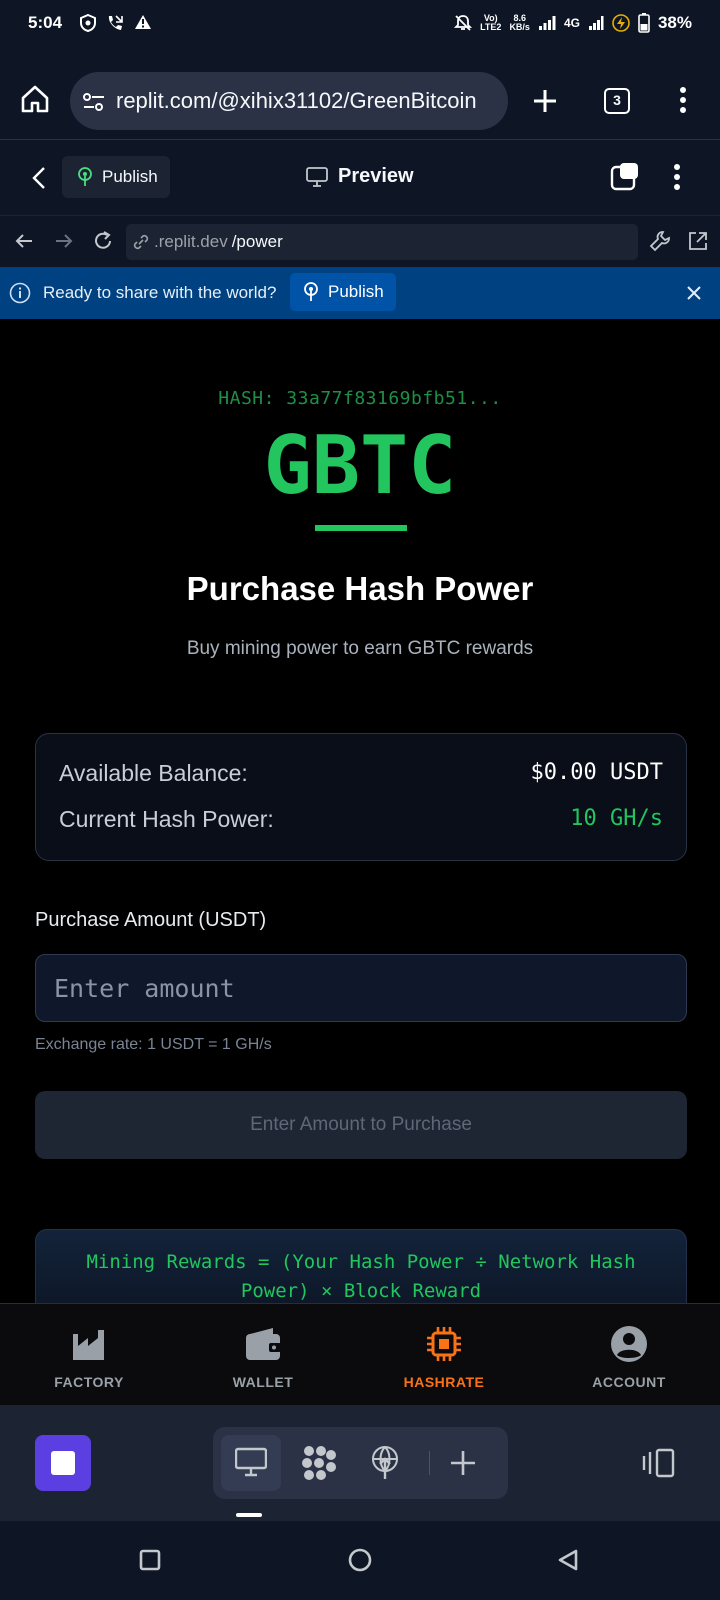  I want to click on preview-url-path: /power, so click(257, 241).